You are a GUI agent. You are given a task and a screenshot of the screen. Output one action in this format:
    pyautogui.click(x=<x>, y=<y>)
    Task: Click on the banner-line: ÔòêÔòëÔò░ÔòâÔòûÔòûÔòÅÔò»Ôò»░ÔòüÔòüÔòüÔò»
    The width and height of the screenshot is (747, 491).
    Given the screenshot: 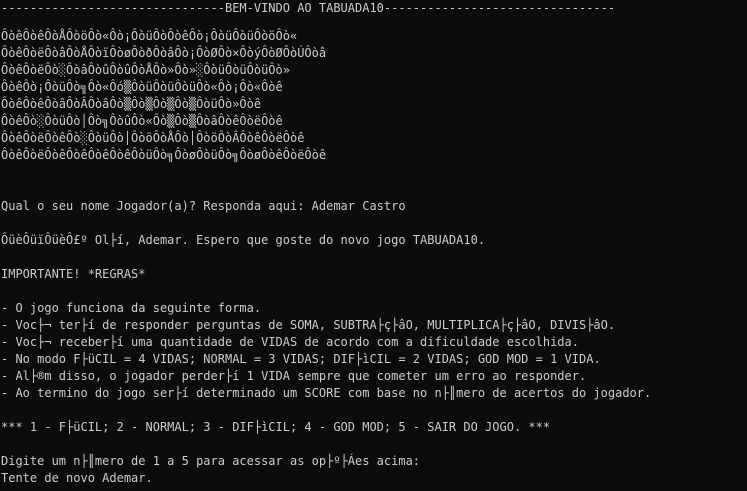 What is the action you would take?
    pyautogui.click(x=145, y=70)
    